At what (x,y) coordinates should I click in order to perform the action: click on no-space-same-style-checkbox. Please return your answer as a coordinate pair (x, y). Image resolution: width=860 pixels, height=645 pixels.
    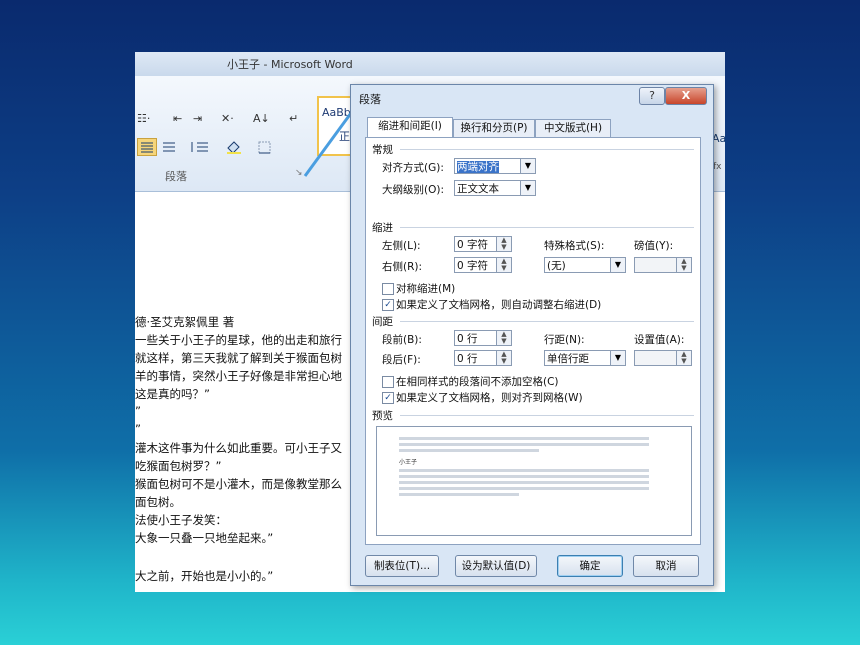
    Looking at the image, I should click on (388, 382).